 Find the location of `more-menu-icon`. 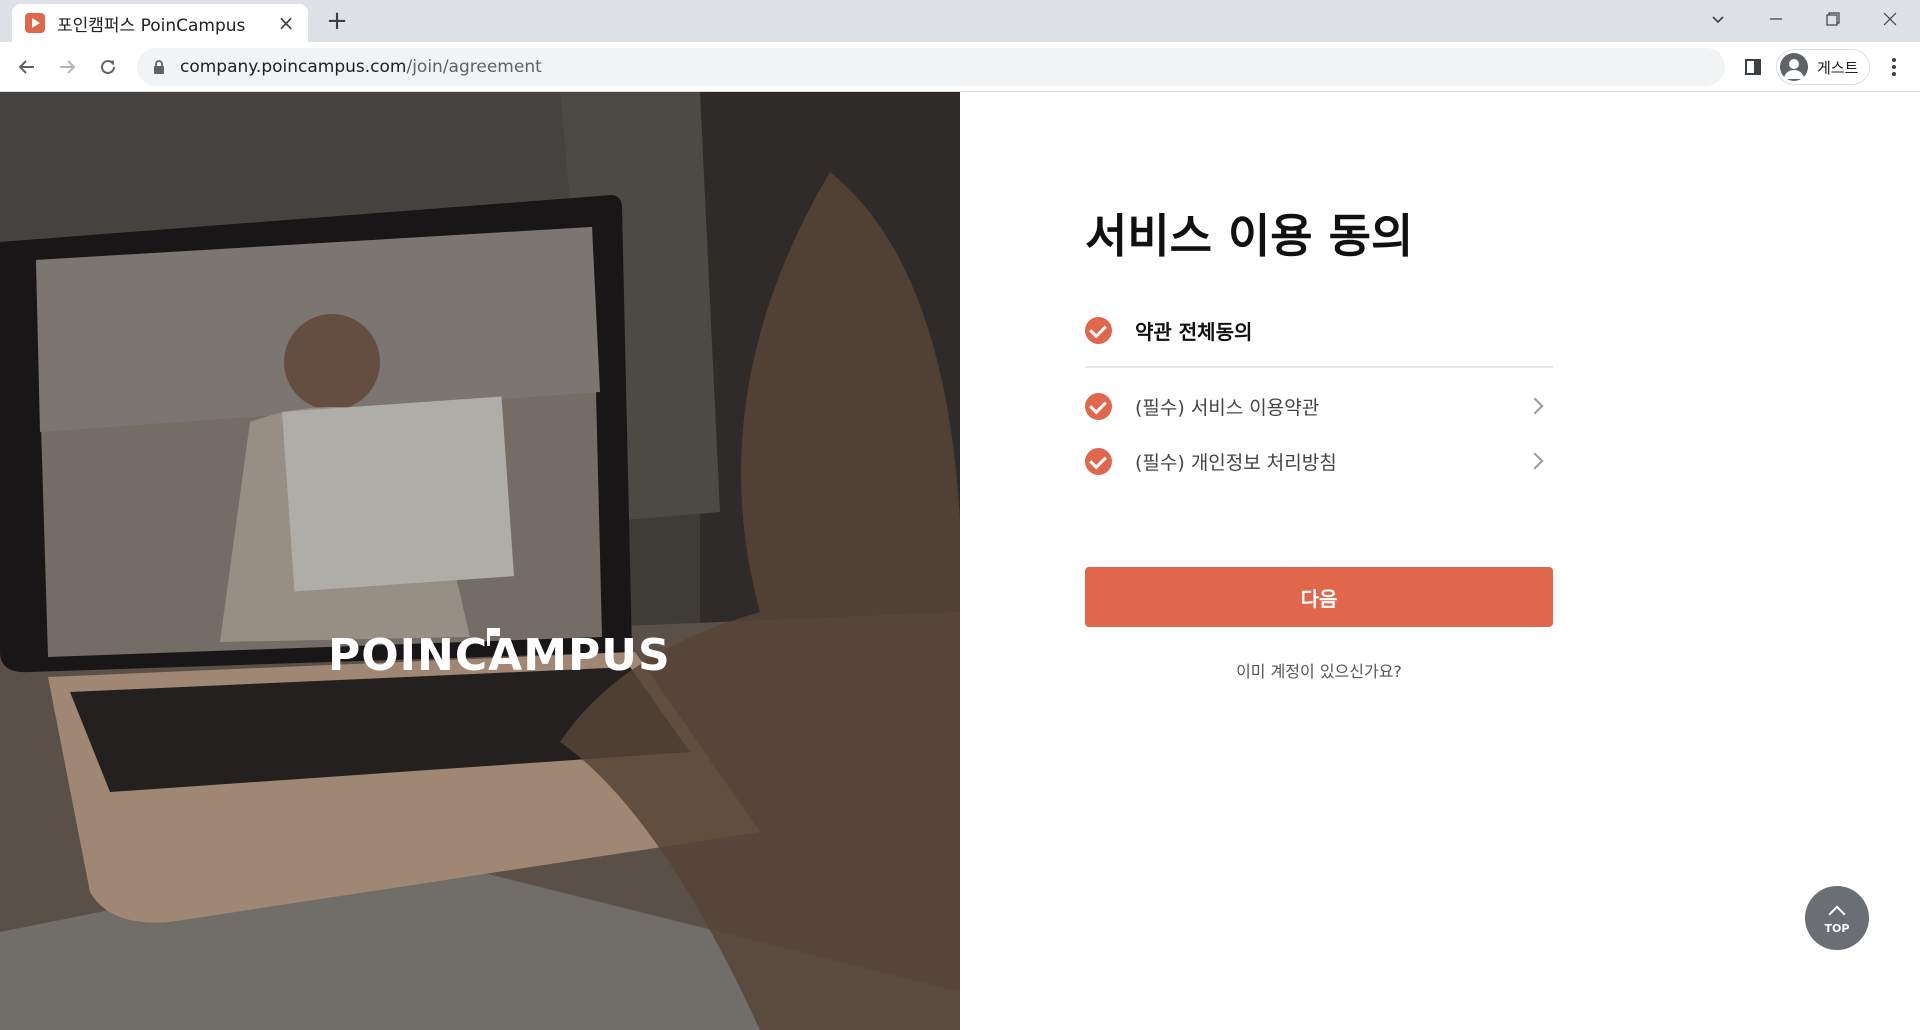

more-menu-icon is located at coordinates (1894, 67).